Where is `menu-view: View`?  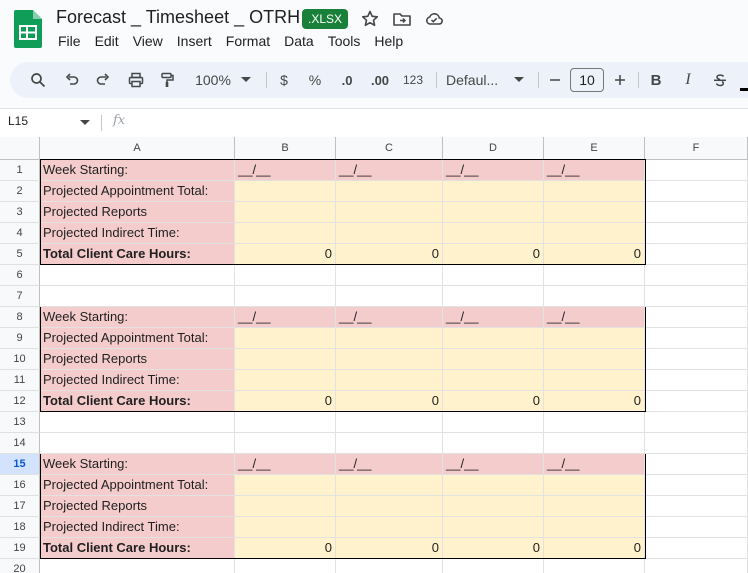 menu-view: View is located at coordinates (148, 41).